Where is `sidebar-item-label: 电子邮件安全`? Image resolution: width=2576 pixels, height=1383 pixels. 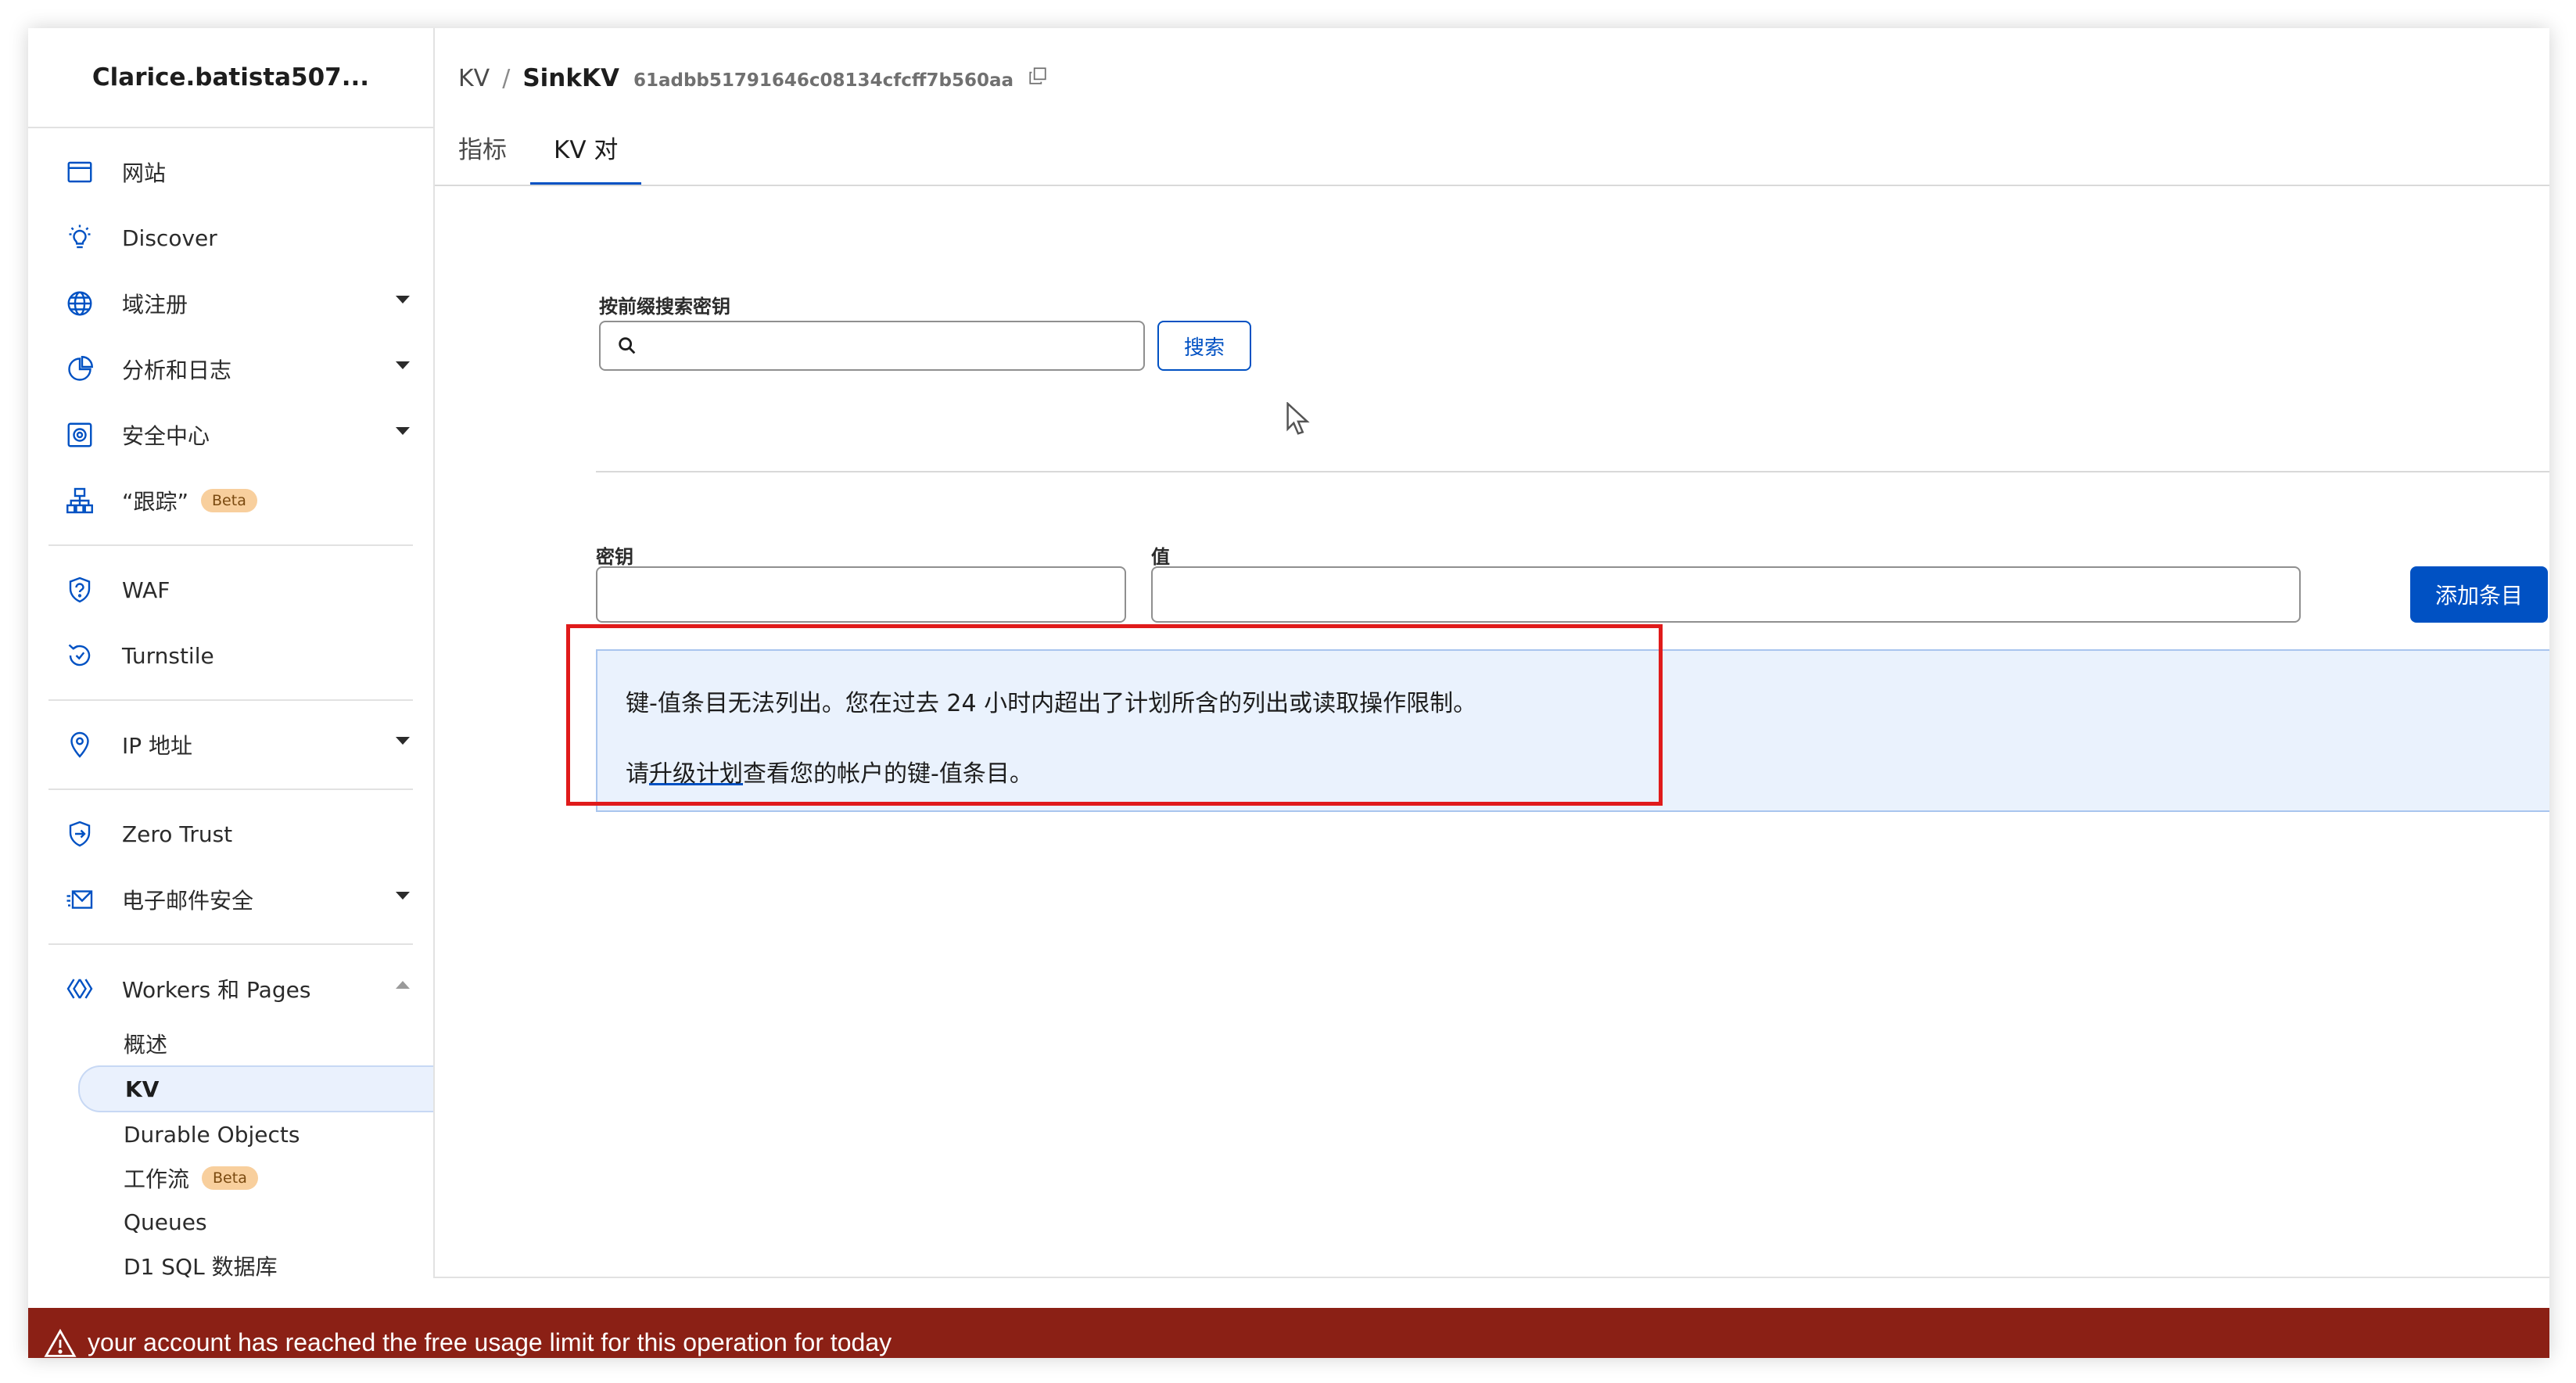 sidebar-item-label: 电子邮件安全 is located at coordinates (188, 901).